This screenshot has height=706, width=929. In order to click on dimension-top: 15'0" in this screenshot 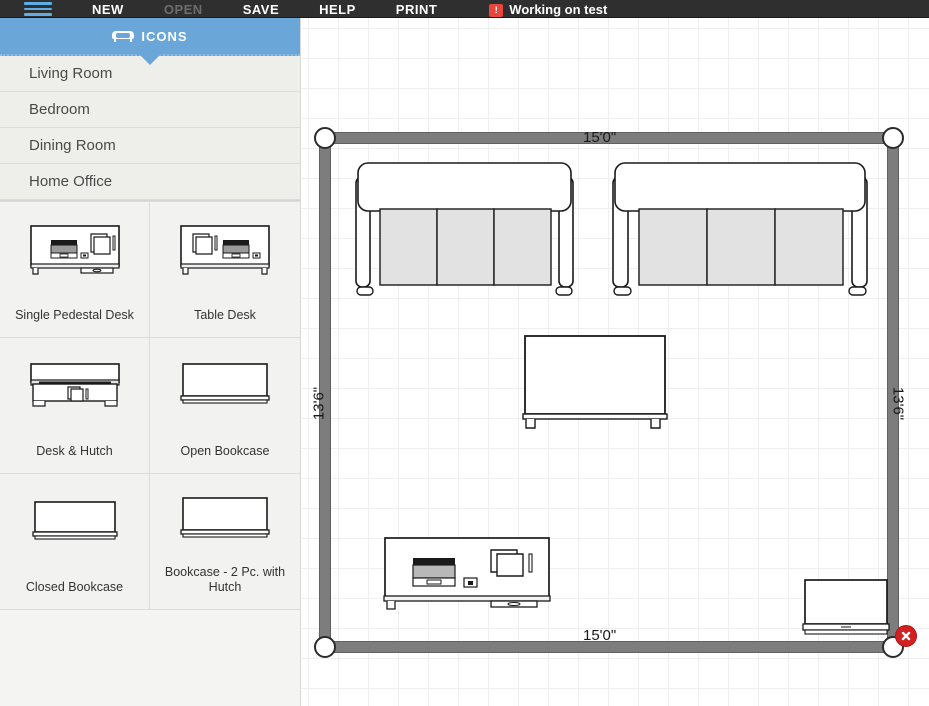, I will do `click(600, 137)`.